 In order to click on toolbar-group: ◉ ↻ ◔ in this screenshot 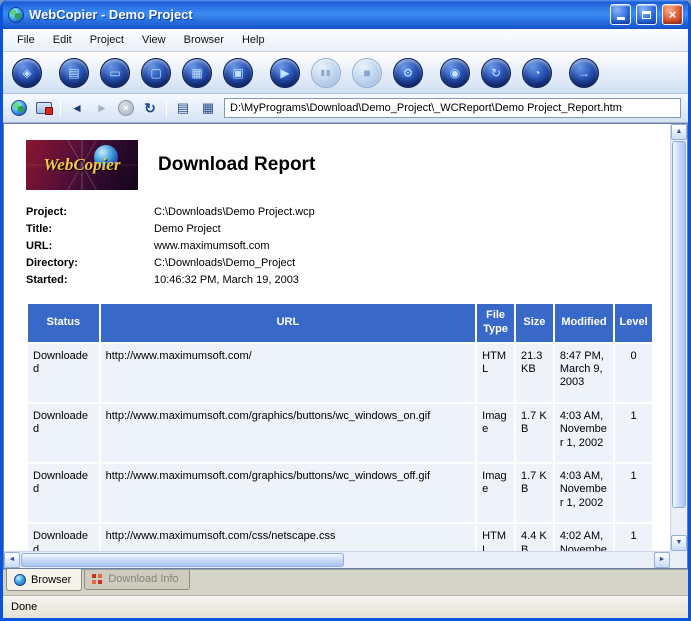, I will do `click(496, 72)`.